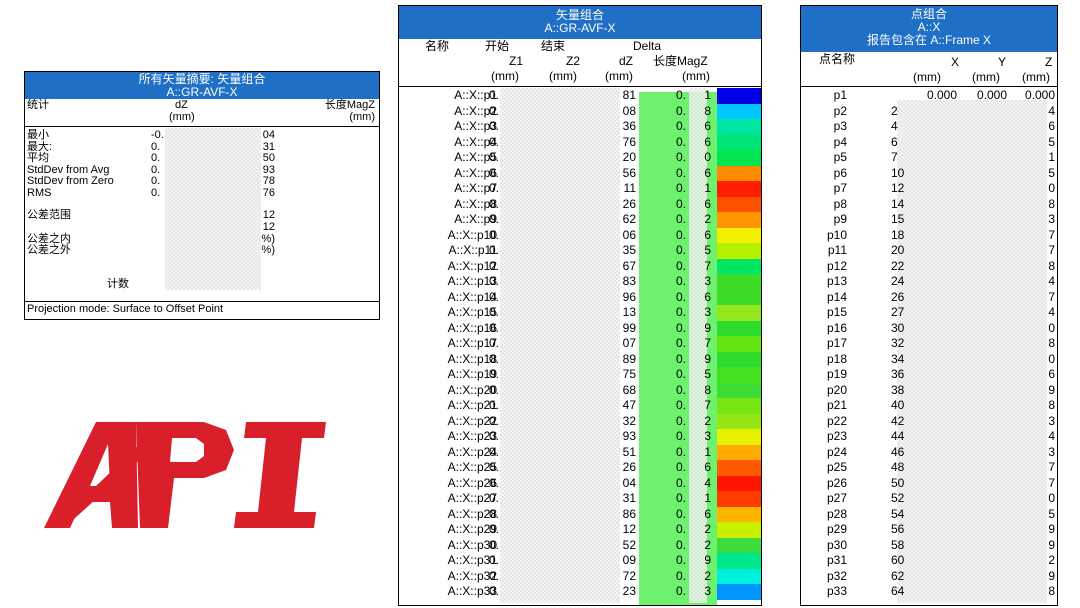 The image size is (1080, 608). Describe the element at coordinates (580, 111) in the screenshot. I see `table-row: A::X::p2 0. 08 0. 8` at that location.